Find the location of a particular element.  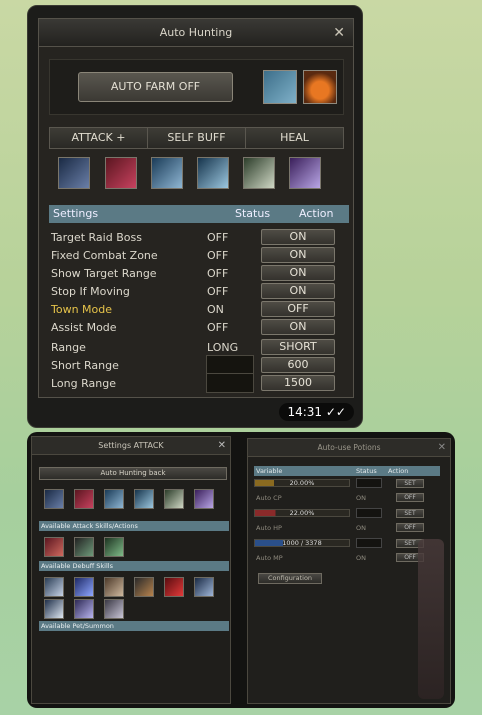

tab-bar: ATTACK + SELF BUFF HEAL is located at coordinates (196, 138).